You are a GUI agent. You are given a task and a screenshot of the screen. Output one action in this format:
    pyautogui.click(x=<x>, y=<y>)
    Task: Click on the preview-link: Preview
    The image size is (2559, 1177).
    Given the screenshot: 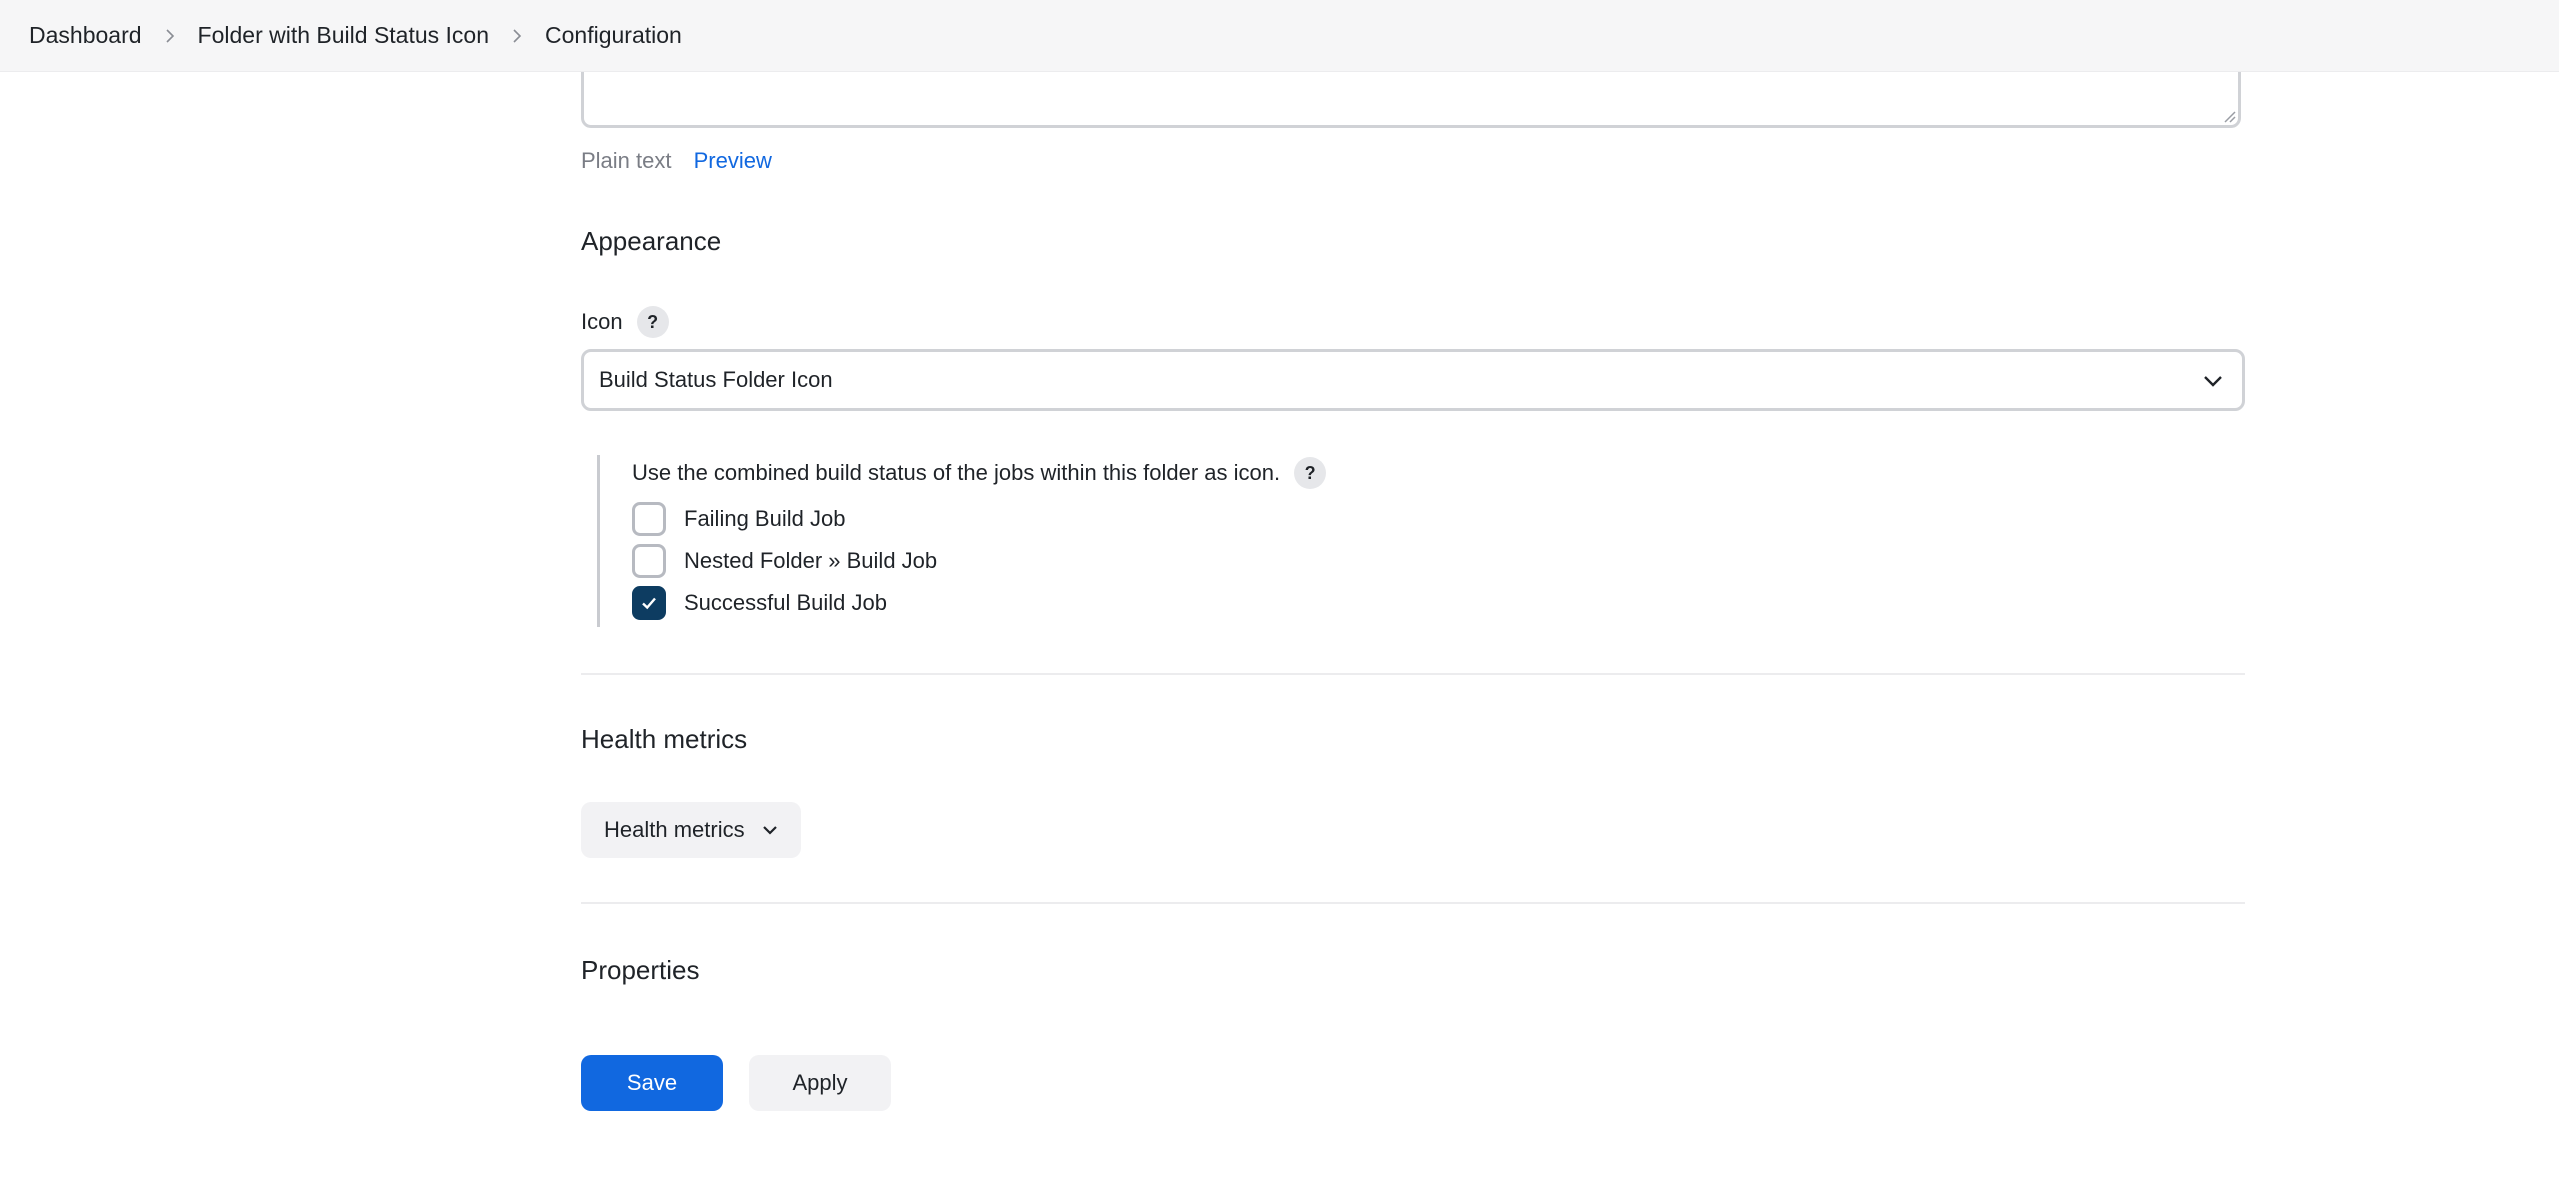 What is the action you would take?
    pyautogui.click(x=733, y=160)
    